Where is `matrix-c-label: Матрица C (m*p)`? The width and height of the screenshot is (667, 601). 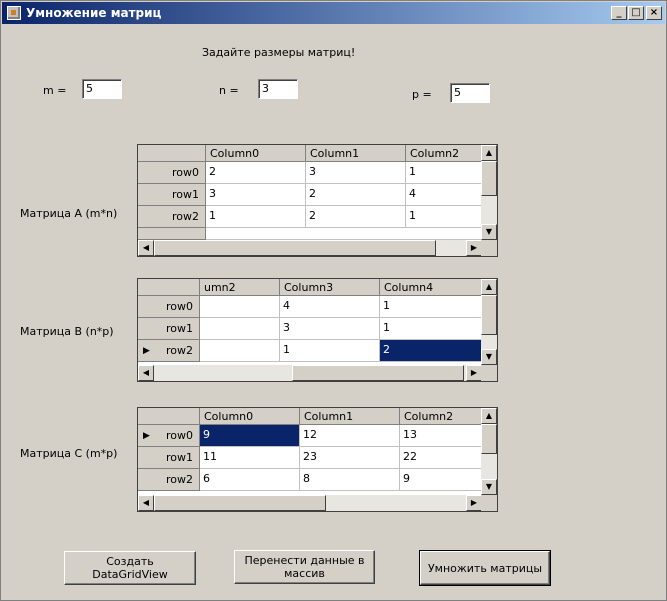 matrix-c-label: Матрица C (m*p) is located at coordinates (69, 453).